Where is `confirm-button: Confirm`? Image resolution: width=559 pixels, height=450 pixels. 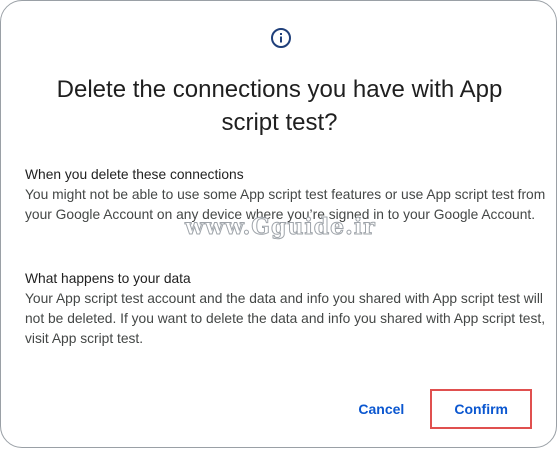
confirm-button: Confirm is located at coordinates (481, 409).